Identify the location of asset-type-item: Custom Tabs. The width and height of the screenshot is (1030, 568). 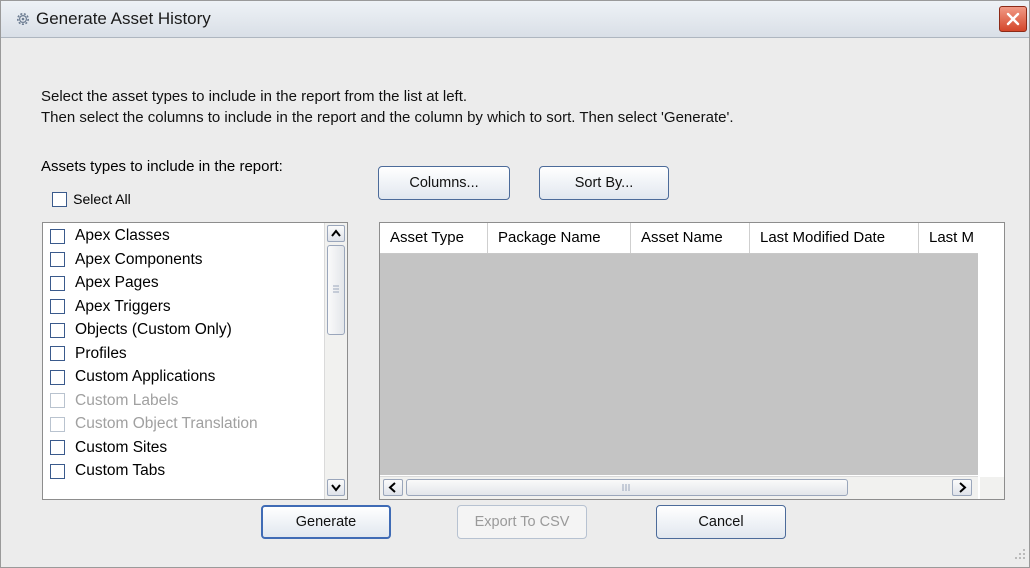
(107, 473).